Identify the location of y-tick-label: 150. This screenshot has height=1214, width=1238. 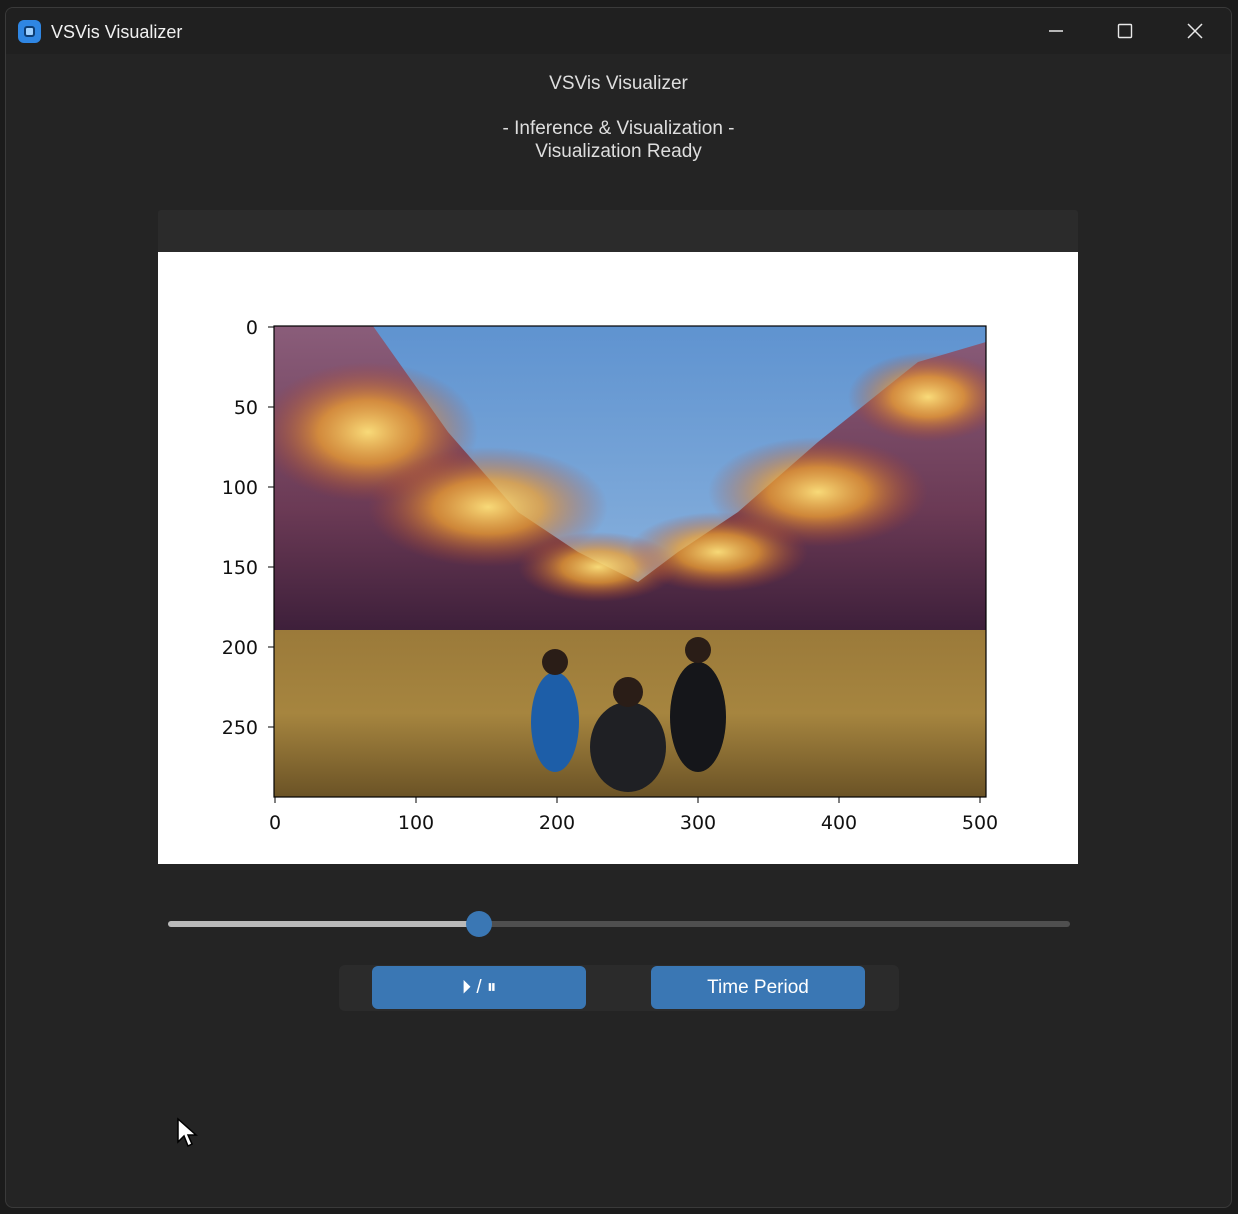
(240, 568).